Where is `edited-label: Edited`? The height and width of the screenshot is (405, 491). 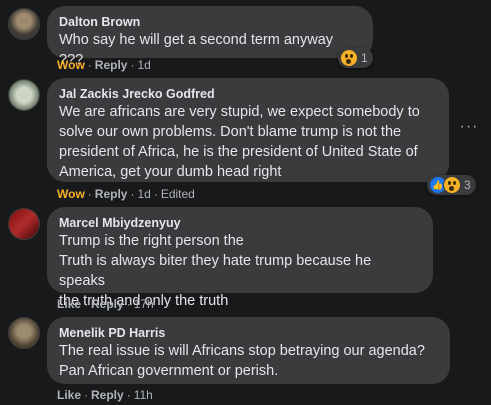
edited-label: Edited is located at coordinates (177, 194).